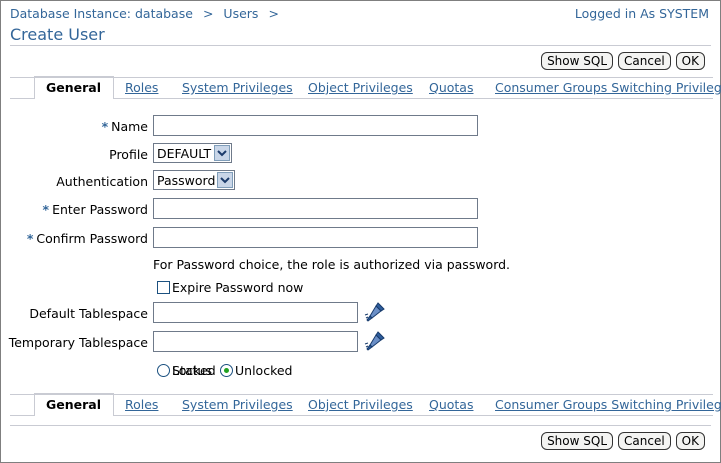 The width and height of the screenshot is (721, 463). What do you see at coordinates (264, 370) in the screenshot?
I see `status-unlocked-label: Unlocked` at bounding box center [264, 370].